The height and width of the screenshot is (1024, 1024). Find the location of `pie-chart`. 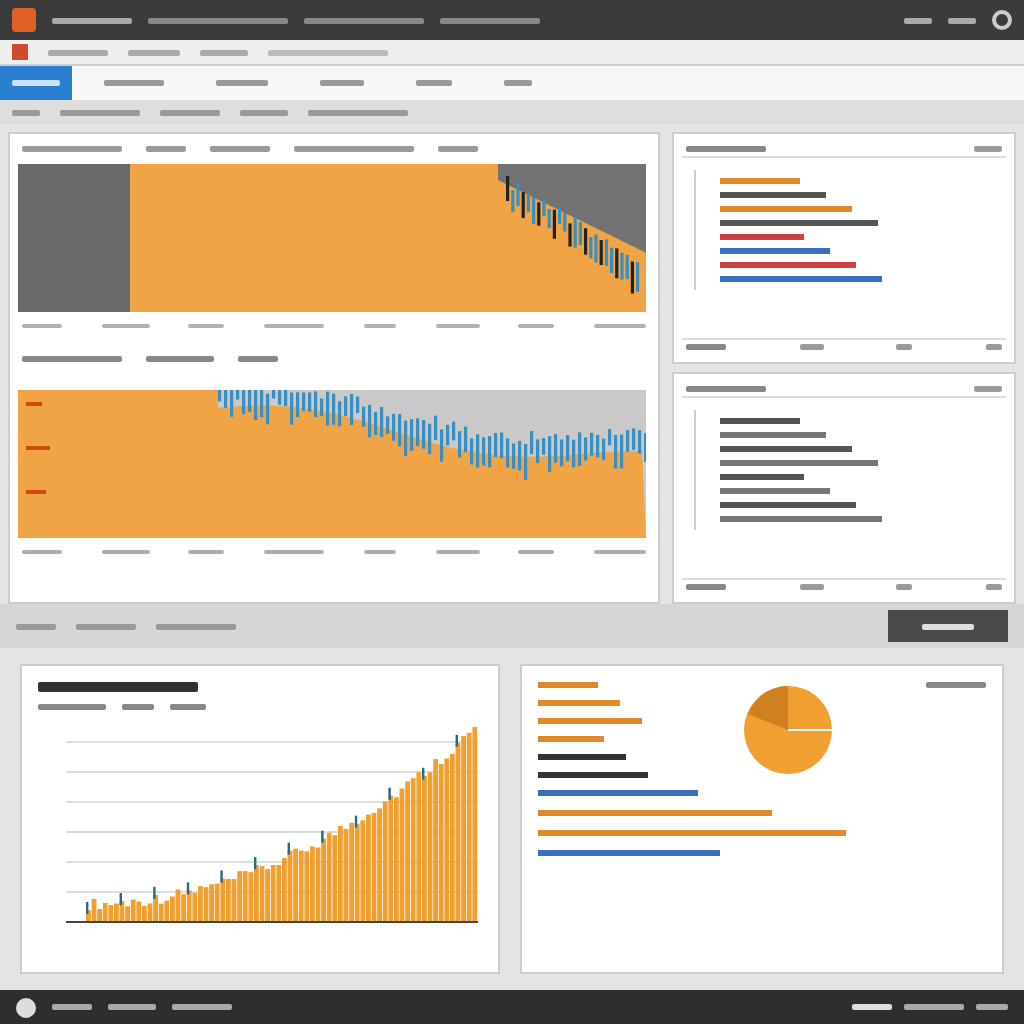

pie-chart is located at coordinates (787, 730).